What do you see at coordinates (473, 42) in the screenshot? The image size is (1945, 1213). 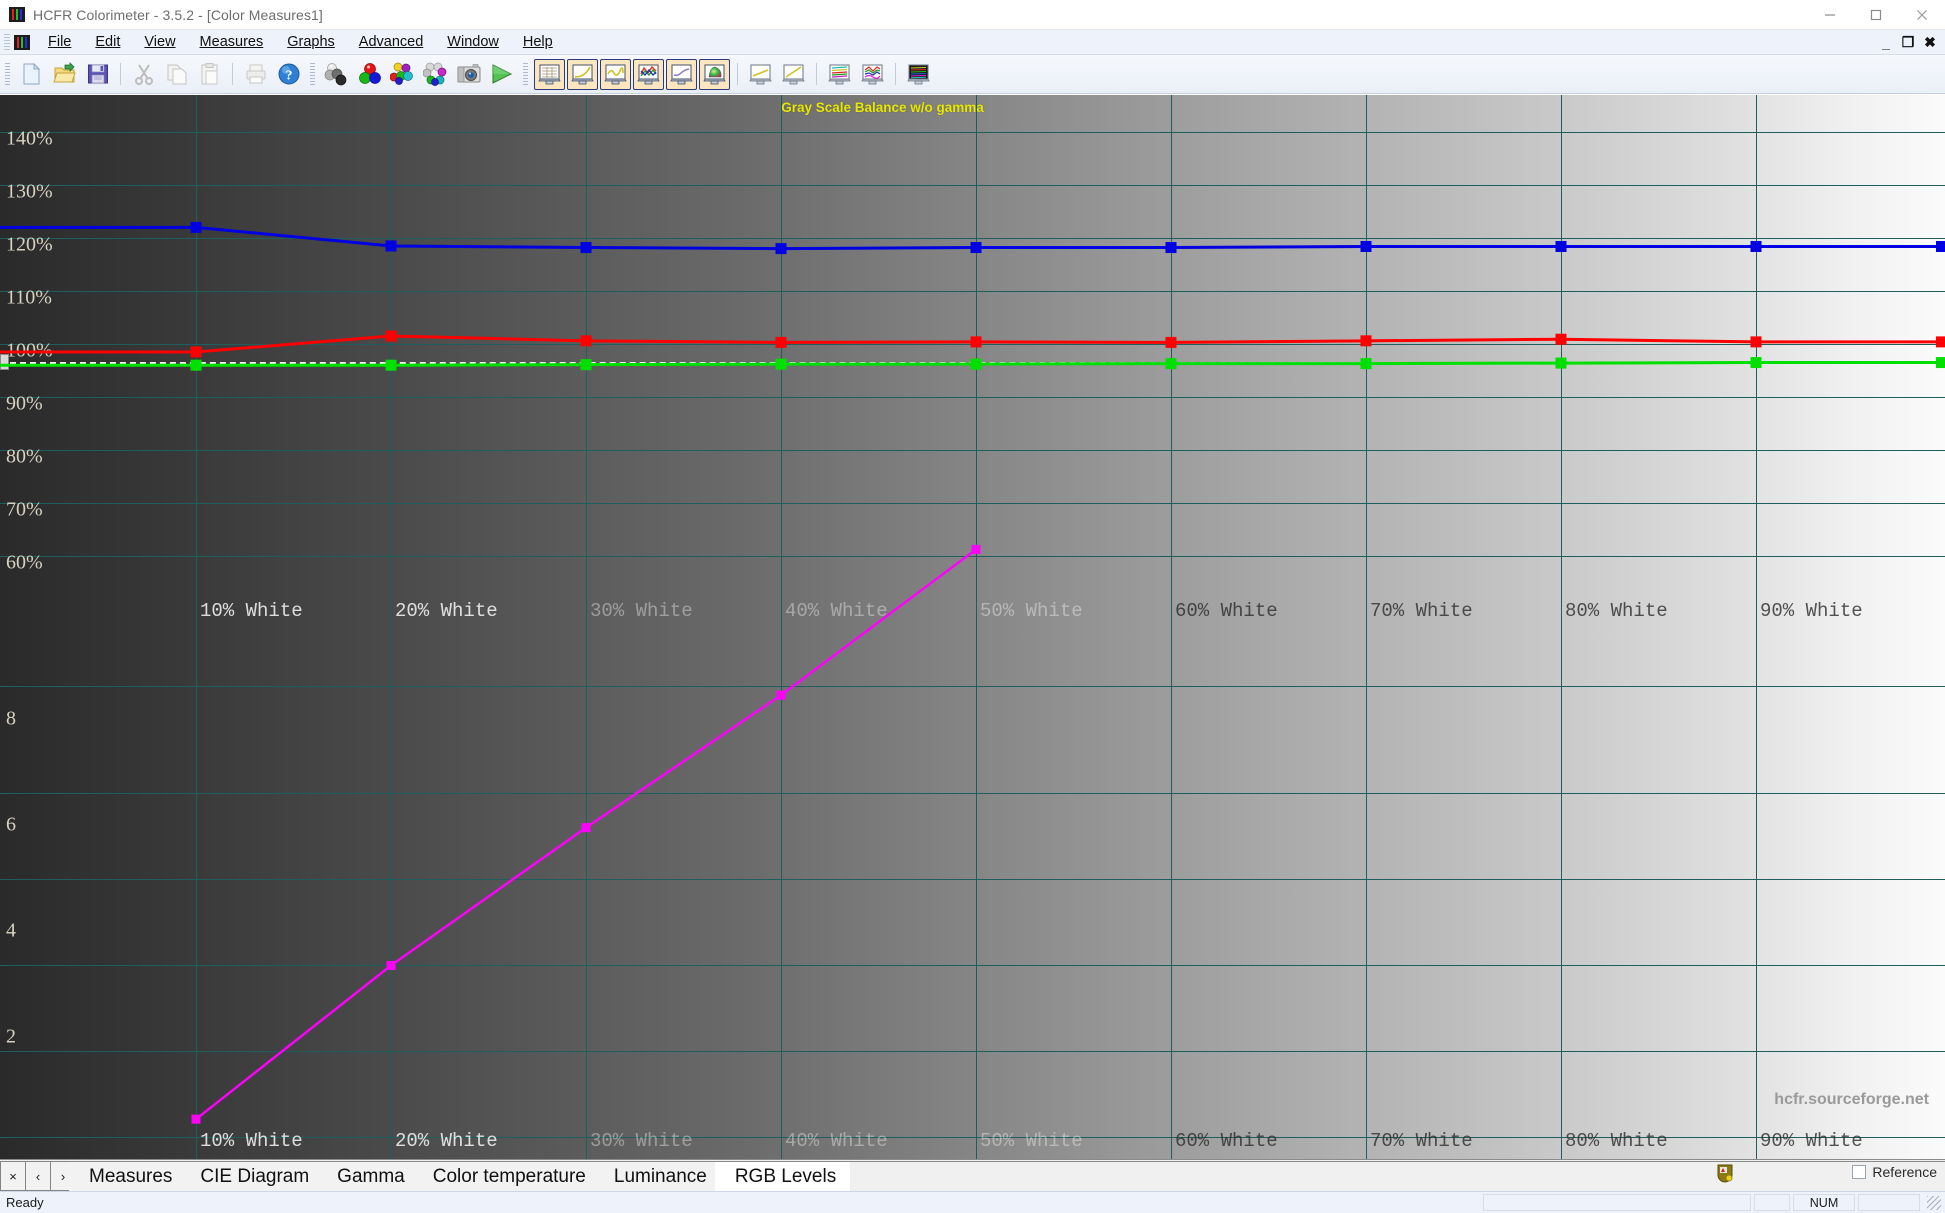 I see `menu-window: Window` at bounding box center [473, 42].